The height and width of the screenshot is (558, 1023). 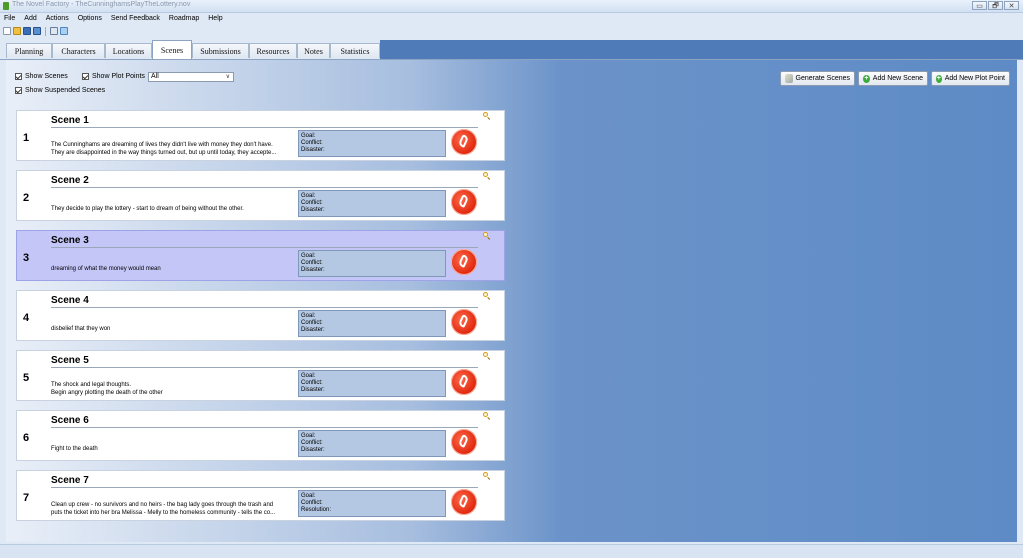 I want to click on chevron-down-icon: ∨, so click(x=228, y=77).